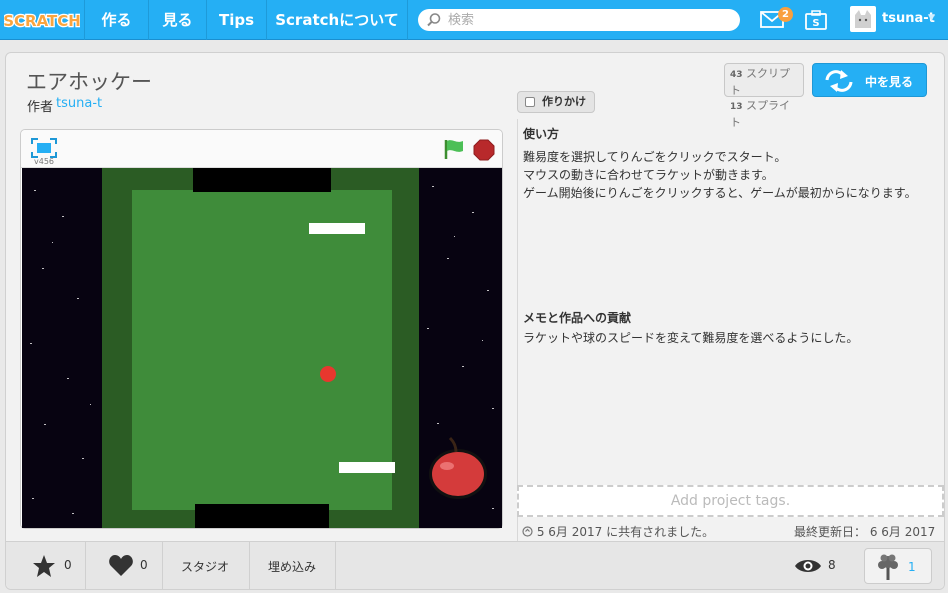  I want to click on views-count: 8, so click(832, 565).